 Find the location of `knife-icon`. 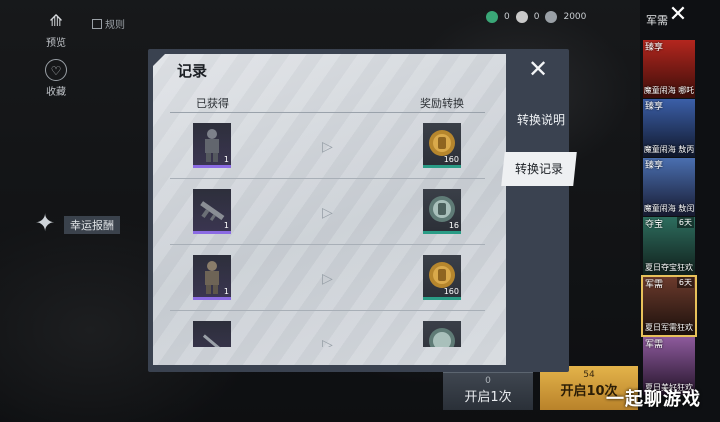

knife-icon is located at coordinates (212, 340).